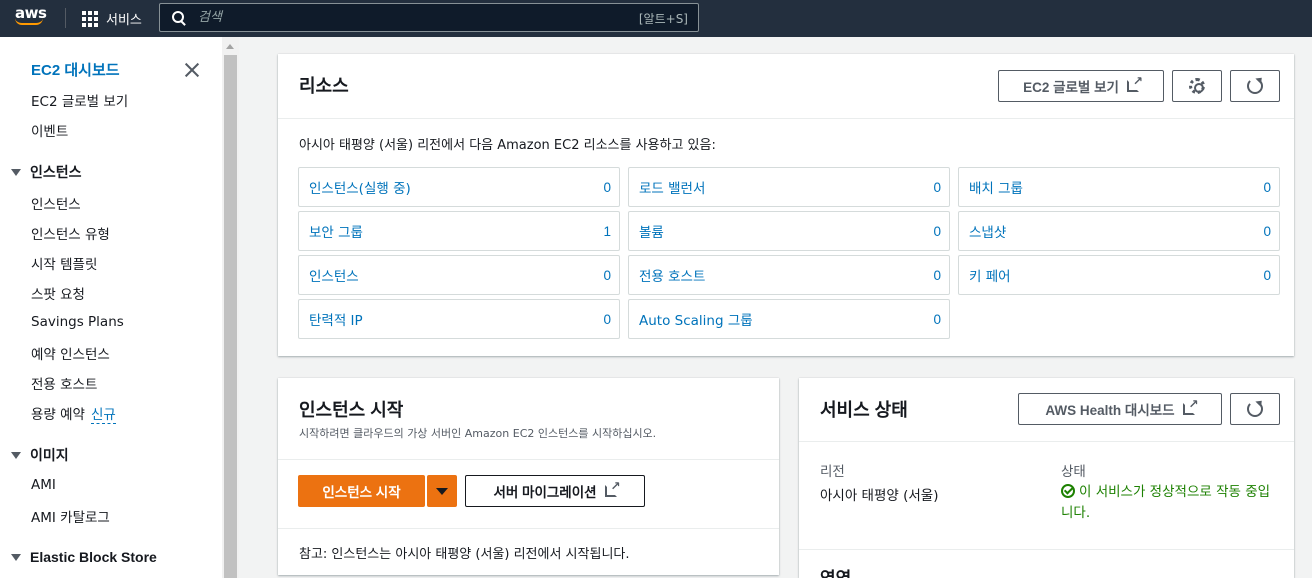 The height and width of the screenshot is (578, 1312). I want to click on aws-logo-text: aws, so click(31, 13).